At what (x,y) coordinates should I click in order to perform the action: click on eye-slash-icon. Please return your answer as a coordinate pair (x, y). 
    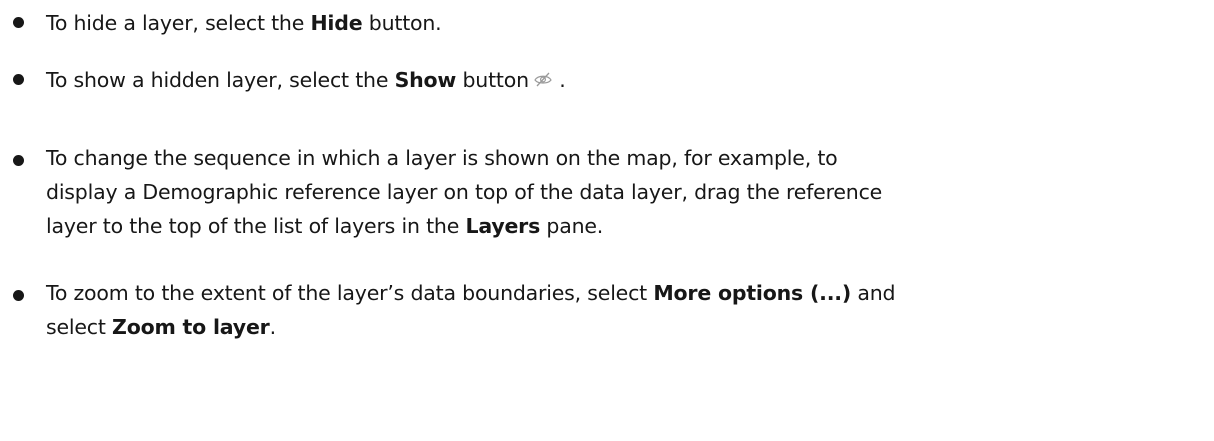
    Looking at the image, I should click on (543, 76).